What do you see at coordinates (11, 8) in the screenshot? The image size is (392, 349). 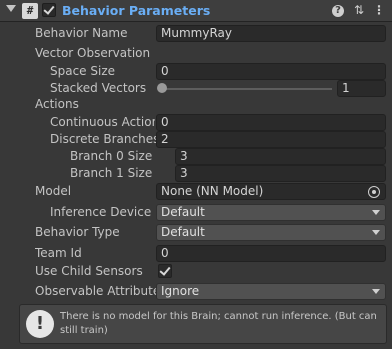 I see `foldout-arrow-icon` at bounding box center [11, 8].